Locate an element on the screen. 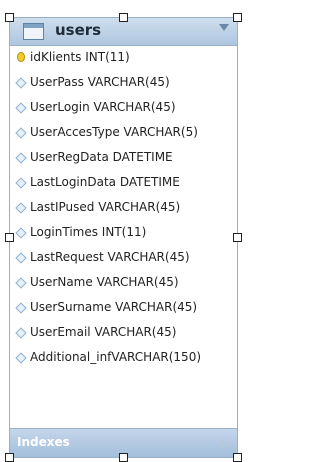  column-row: LastLoginData DATETIME is located at coordinates (123, 183).